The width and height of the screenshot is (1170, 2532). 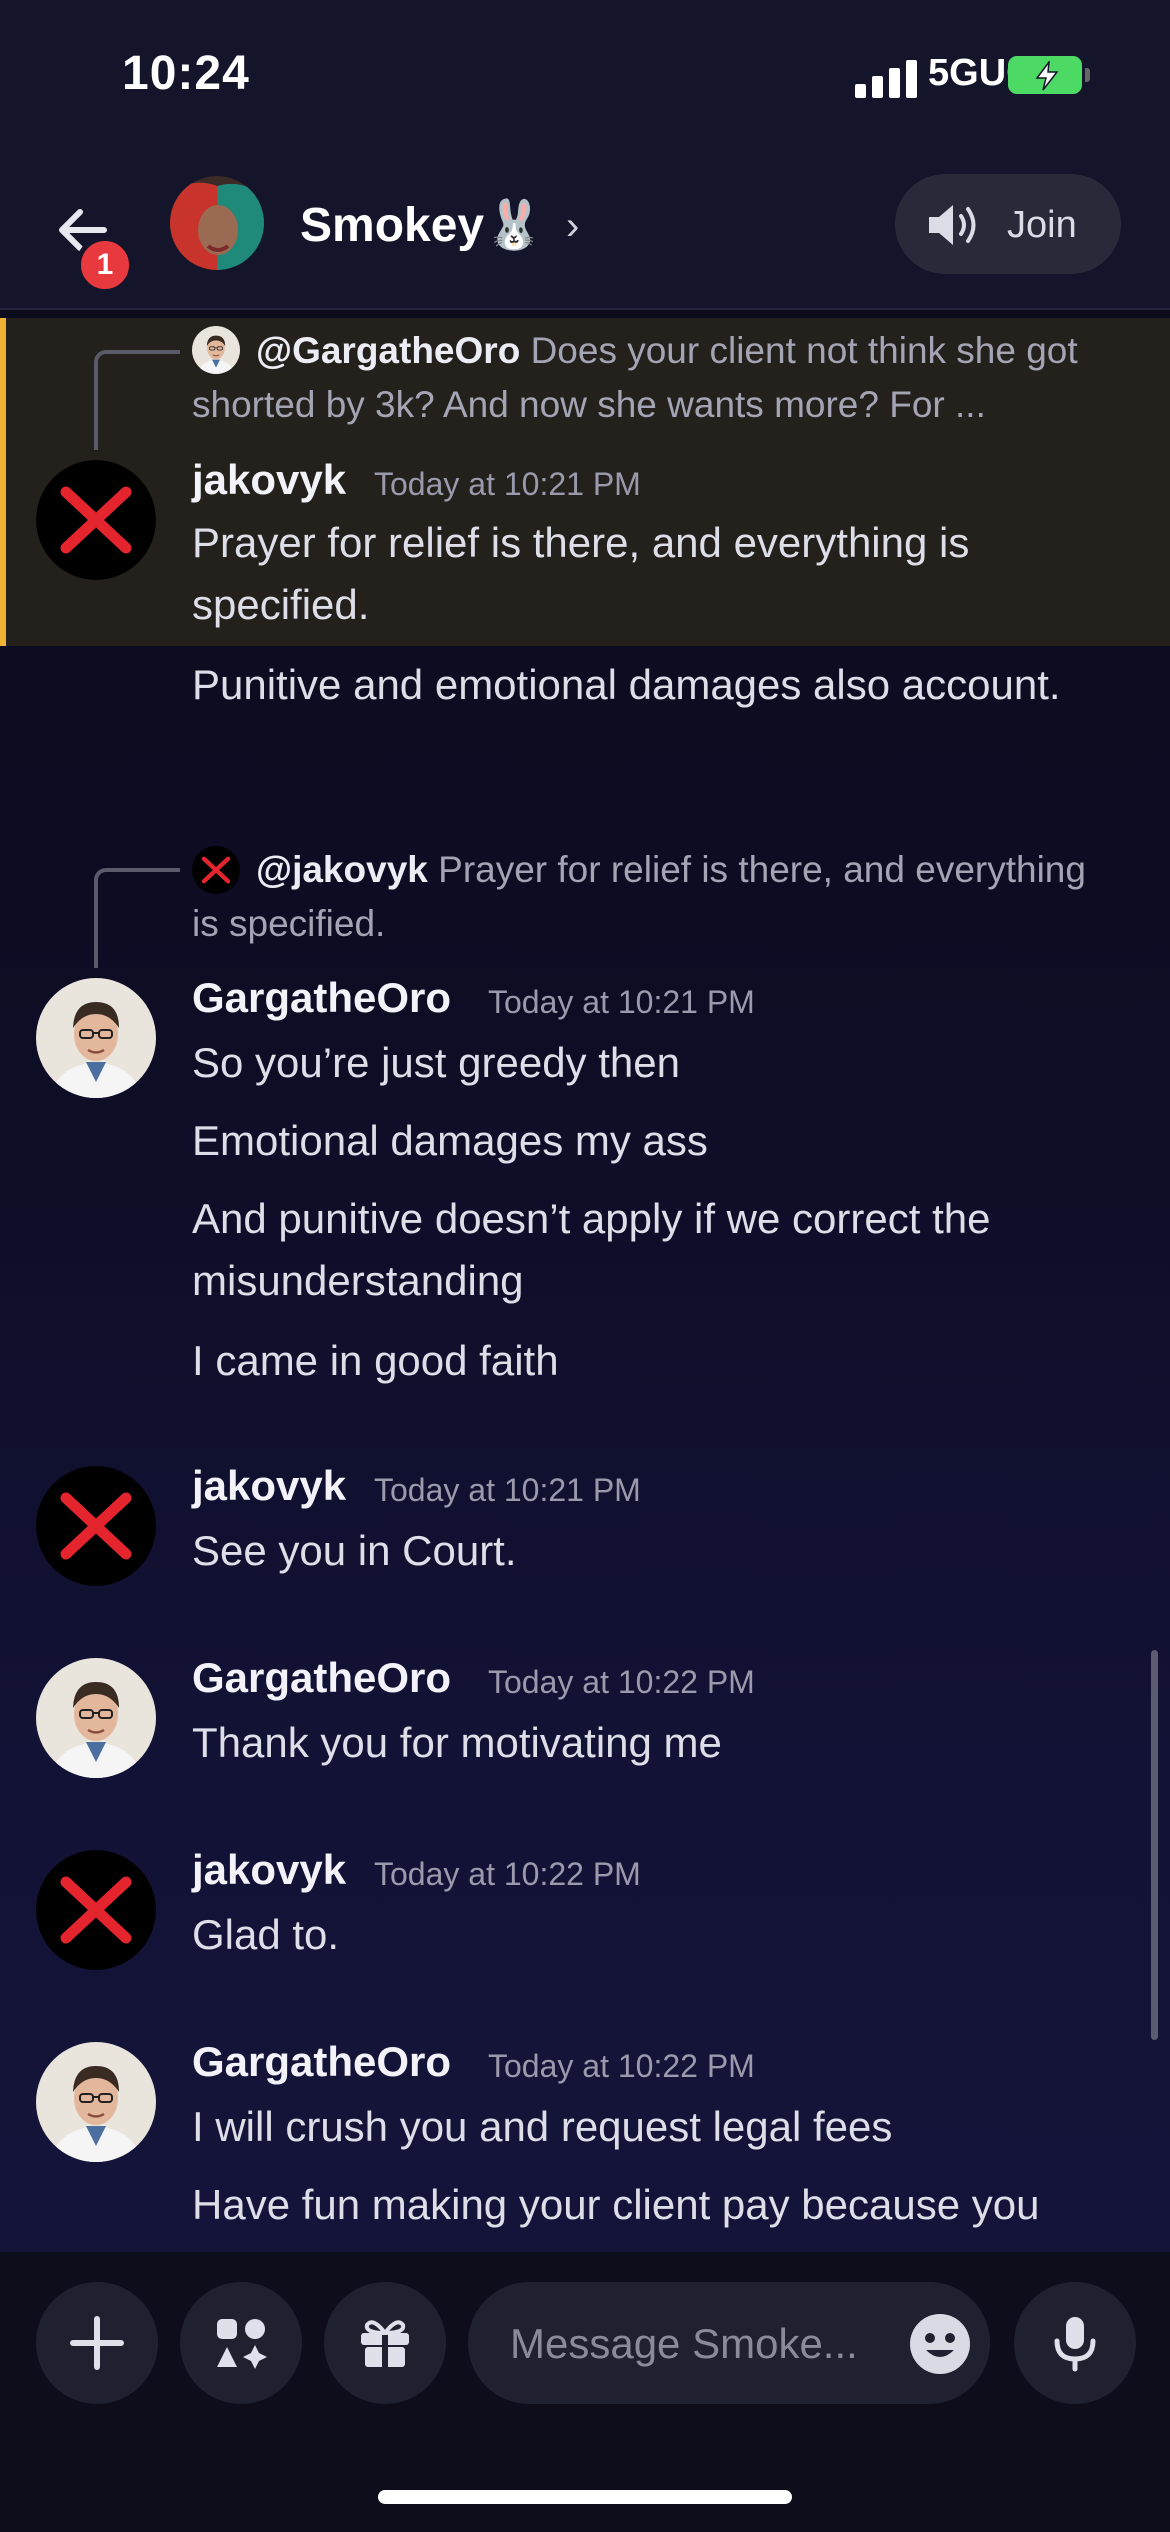 I want to click on speaker-icon, so click(x=952, y=225).